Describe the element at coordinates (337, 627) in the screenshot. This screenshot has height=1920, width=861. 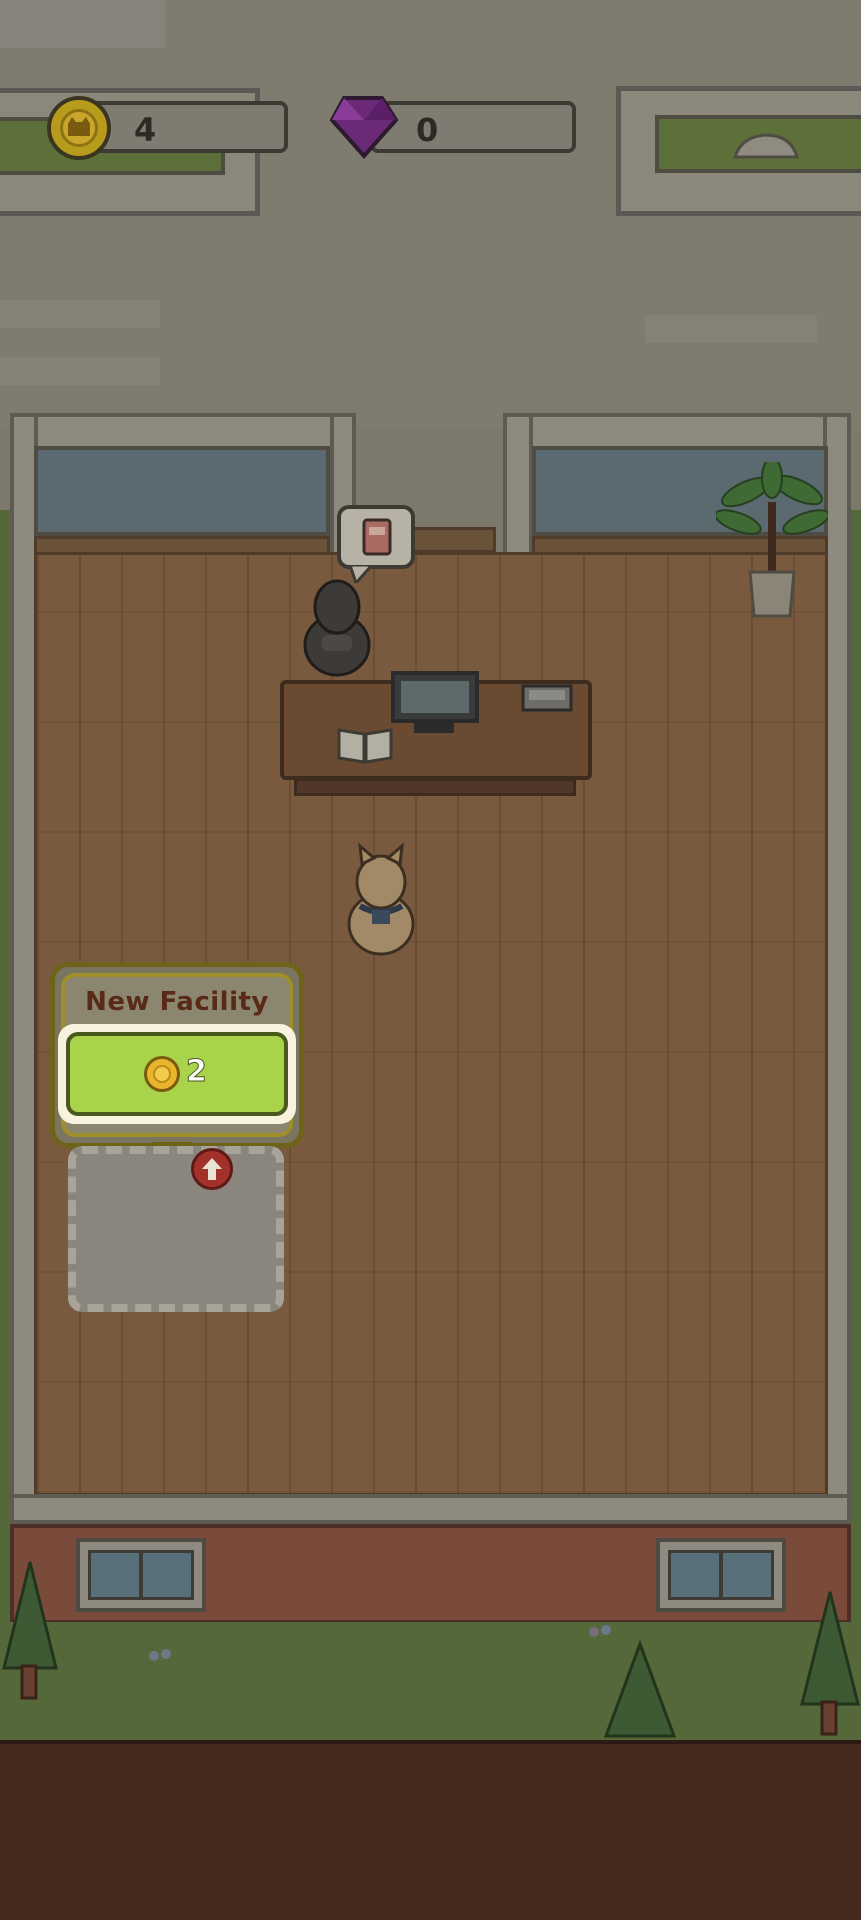
I see `receptionist-character` at that location.